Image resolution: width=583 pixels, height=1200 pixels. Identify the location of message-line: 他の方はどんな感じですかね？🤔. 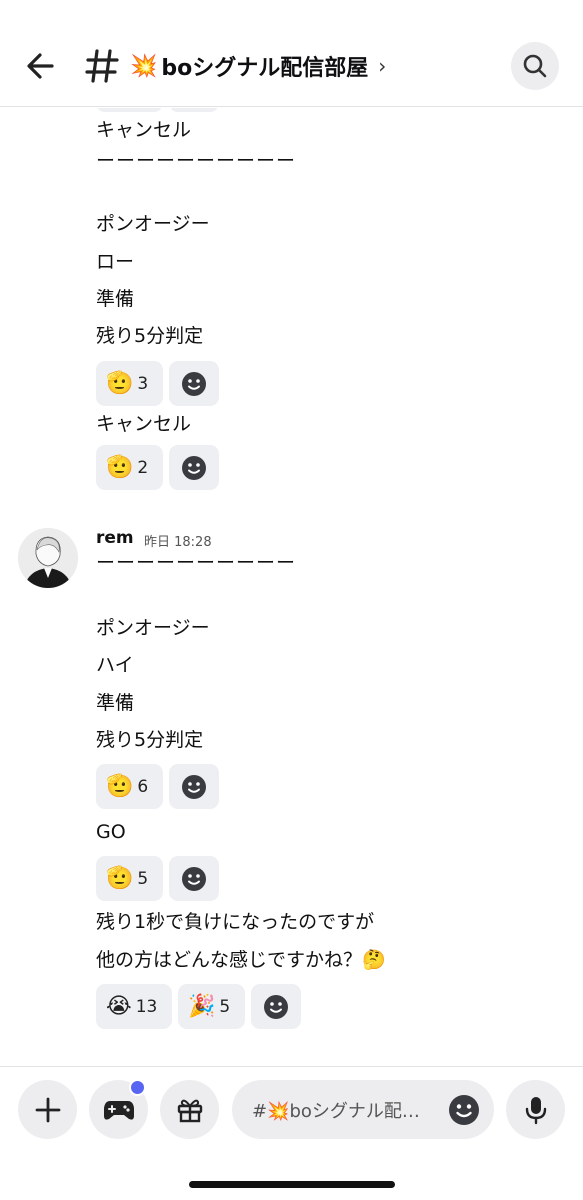
(241, 960).